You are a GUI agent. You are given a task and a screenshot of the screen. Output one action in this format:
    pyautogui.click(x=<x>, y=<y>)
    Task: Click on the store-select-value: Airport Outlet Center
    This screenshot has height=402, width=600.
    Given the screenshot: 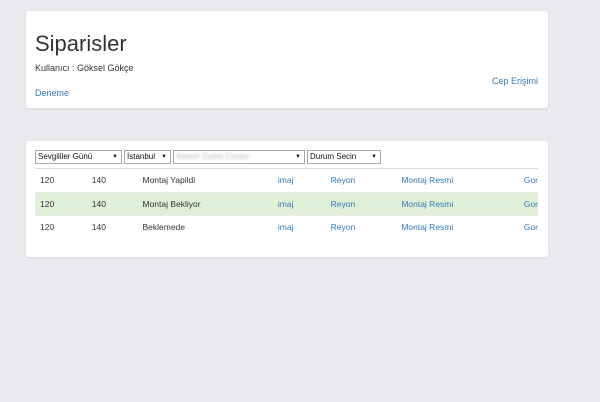 What is the action you would take?
    pyautogui.click(x=213, y=156)
    